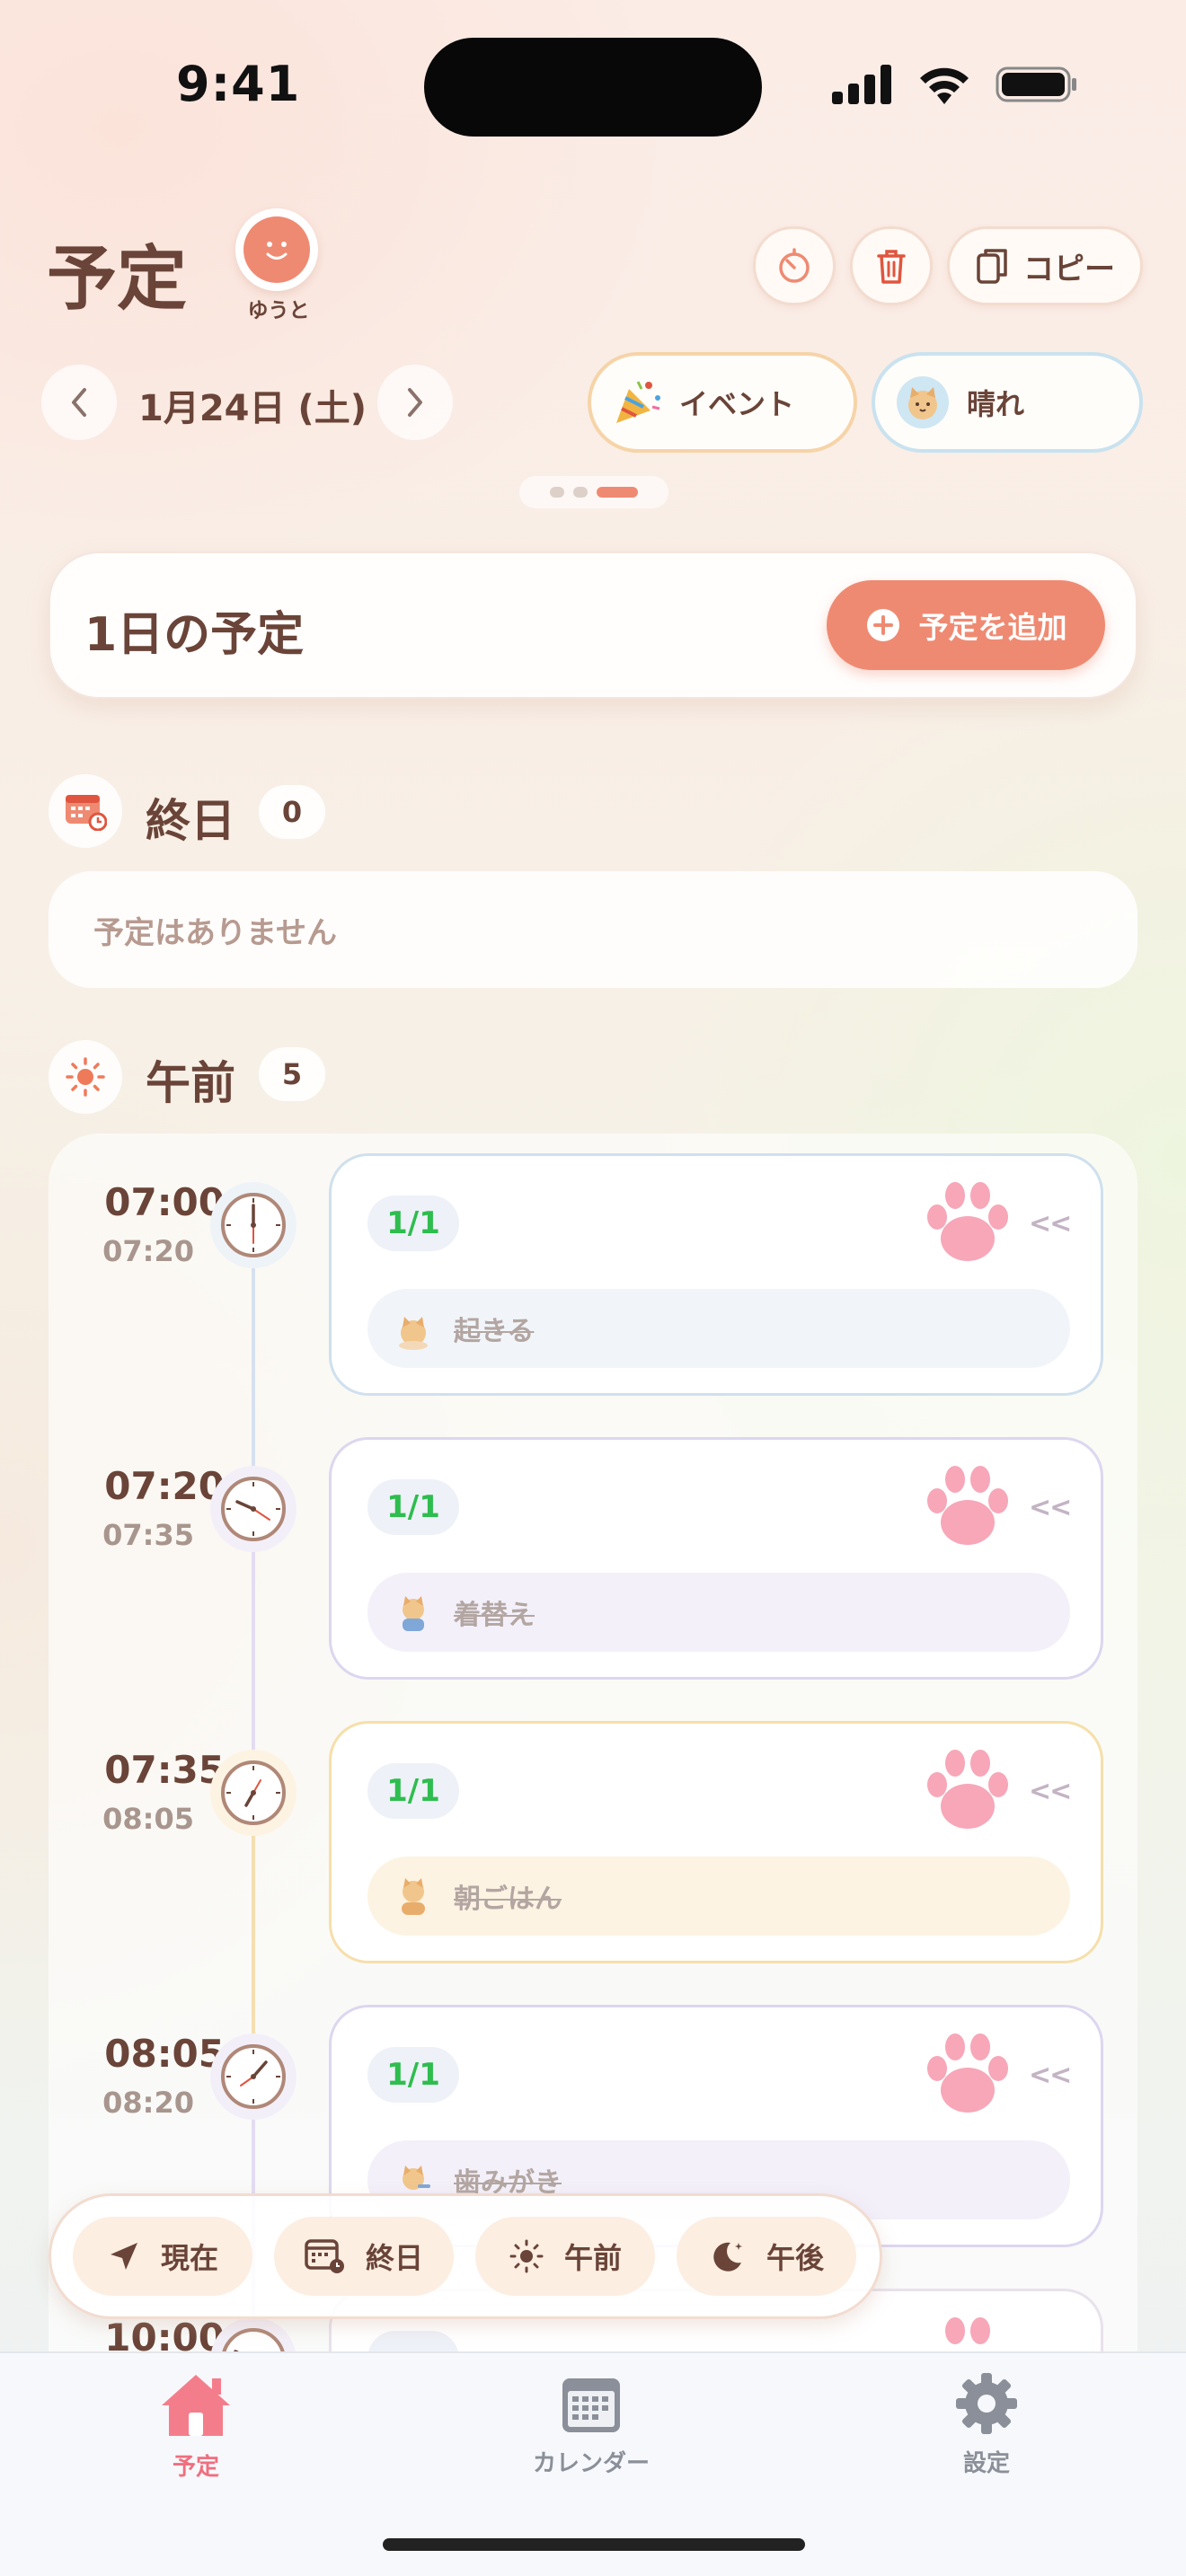 This screenshot has height=2576, width=1186. What do you see at coordinates (593, 625) in the screenshot?
I see `day-schedule-card: 1日の予定 予定を追加` at bounding box center [593, 625].